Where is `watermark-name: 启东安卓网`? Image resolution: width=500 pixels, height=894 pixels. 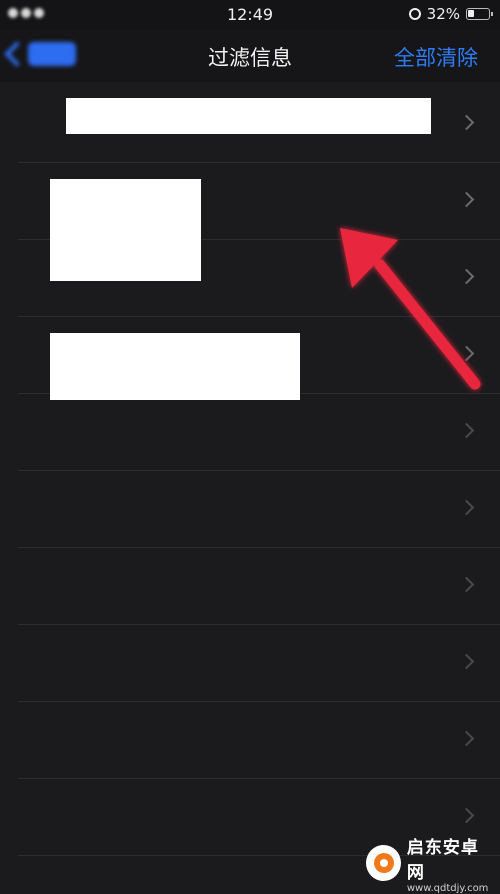
watermark-name: 启东安卓网 is located at coordinates (442, 860).